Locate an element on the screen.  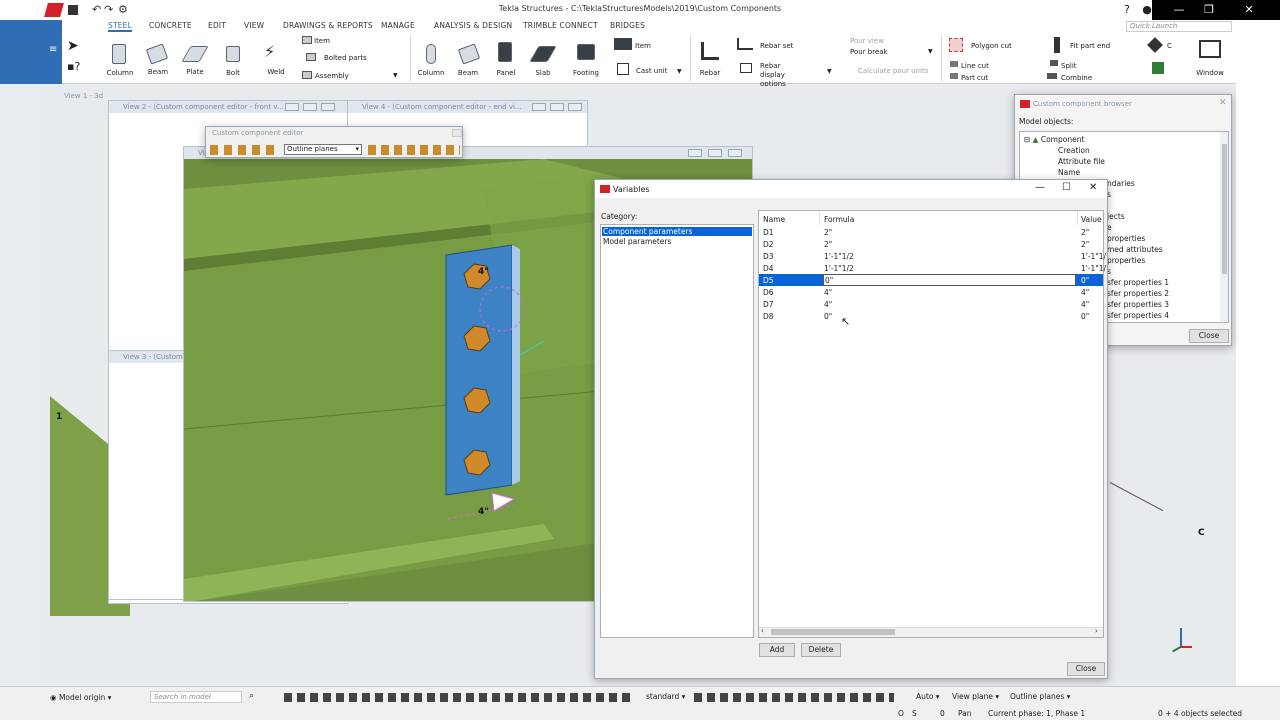
tree-item-transfer-2: sfer properties 2 is located at coordinates (1138, 293).